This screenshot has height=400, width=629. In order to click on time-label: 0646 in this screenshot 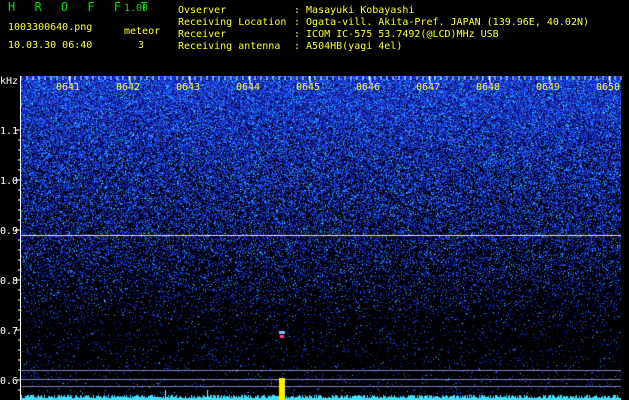, I will do `click(368, 87)`.